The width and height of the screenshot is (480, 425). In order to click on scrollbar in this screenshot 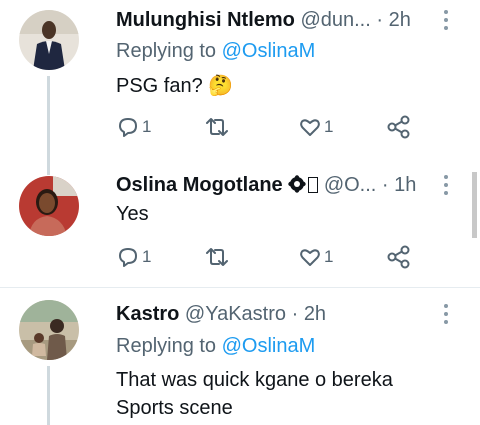, I will do `click(474, 205)`.